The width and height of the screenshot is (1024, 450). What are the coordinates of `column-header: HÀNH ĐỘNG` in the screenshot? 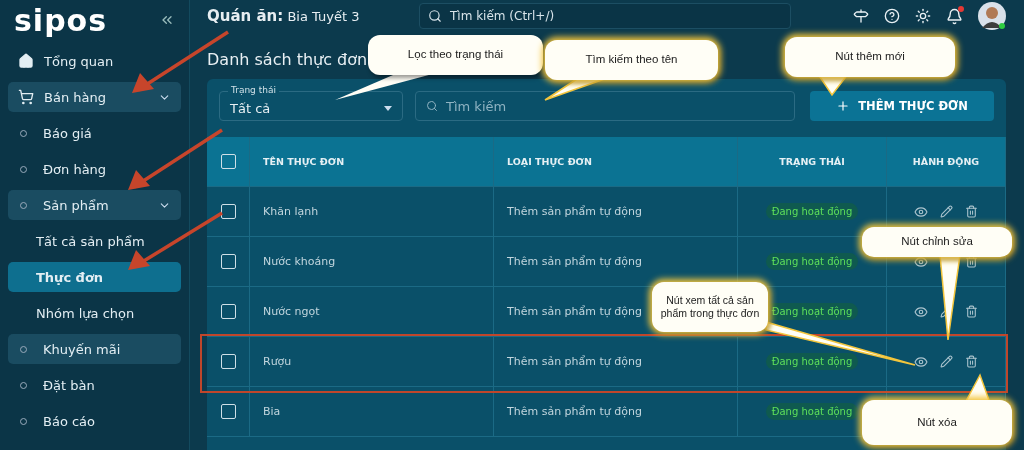 It's located at (946, 162).